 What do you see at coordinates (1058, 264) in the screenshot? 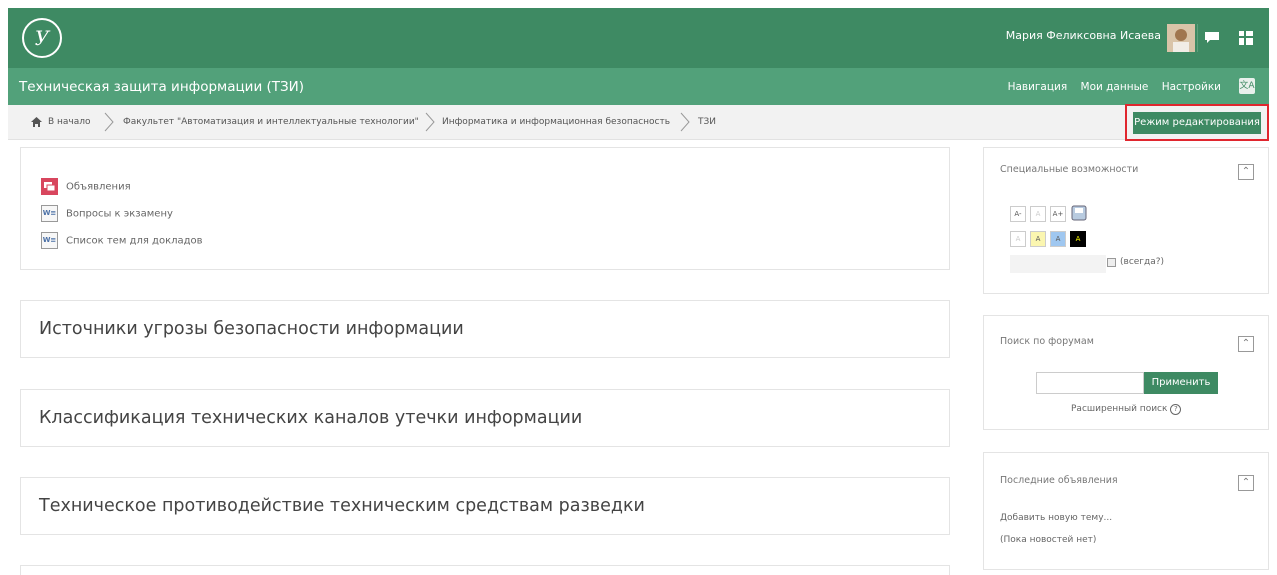
I see `spacer` at bounding box center [1058, 264].